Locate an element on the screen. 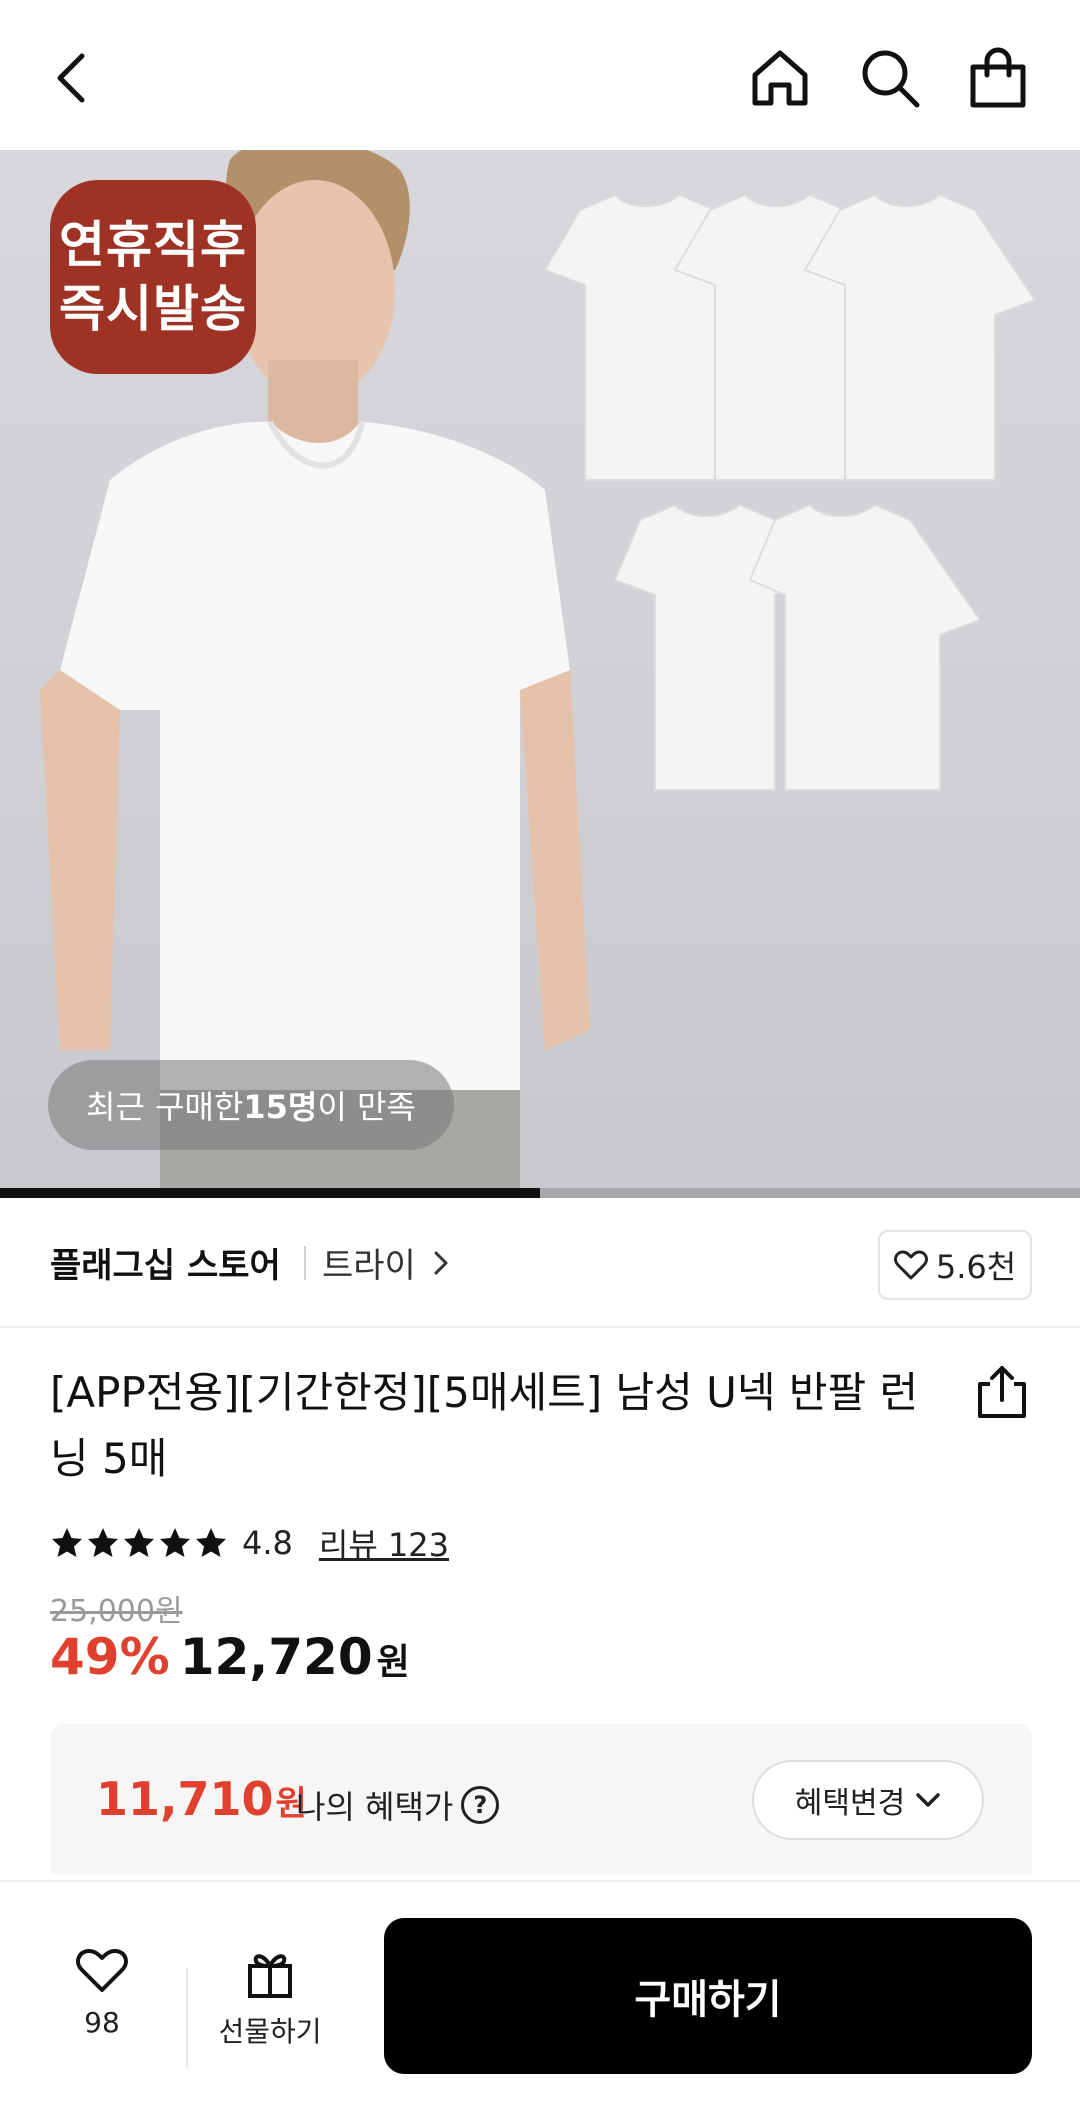 The height and width of the screenshot is (2109, 1080). promo-badge: 연휴직후 즉시발송 is located at coordinates (153, 277).